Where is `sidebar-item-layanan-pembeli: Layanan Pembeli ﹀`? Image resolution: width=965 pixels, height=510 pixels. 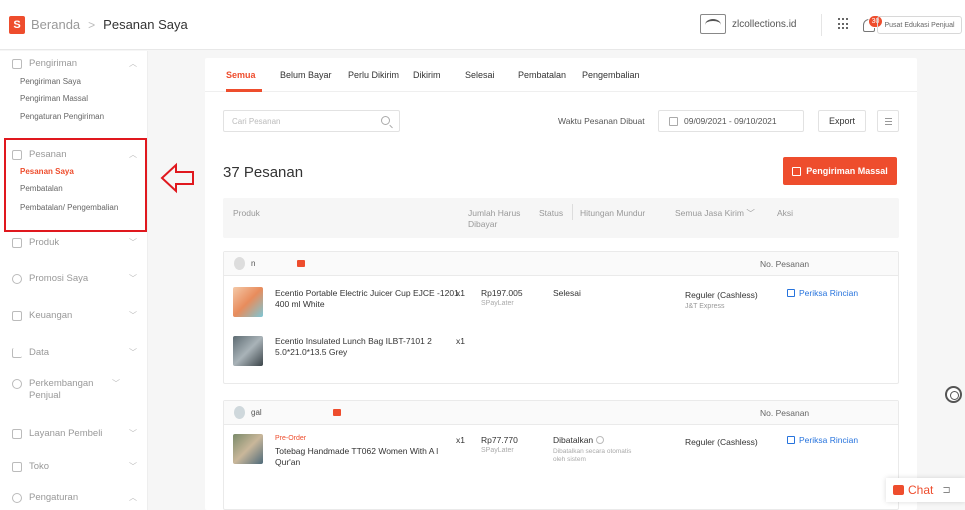 sidebar-item-layanan-pembeli: Layanan Pembeli ﹀ is located at coordinates (74, 434).